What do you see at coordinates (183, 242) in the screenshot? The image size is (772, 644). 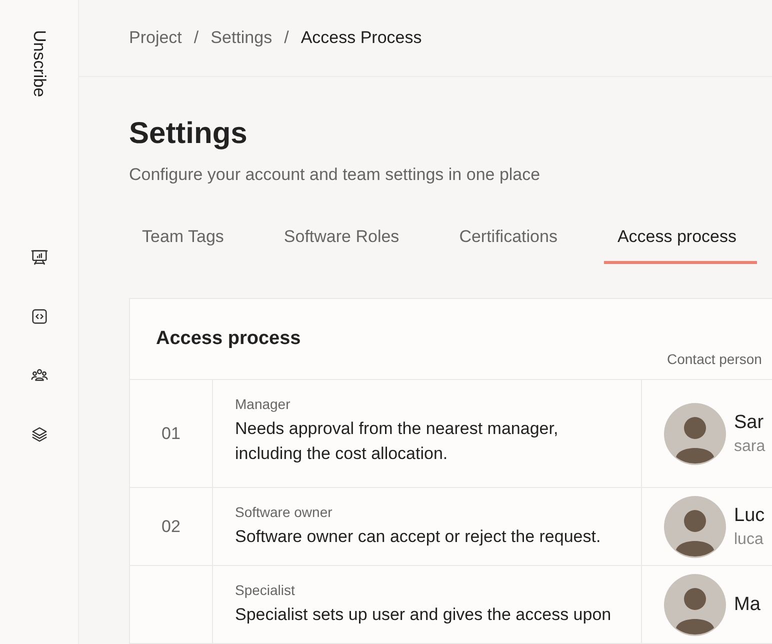 I see `tab: Team Tags` at bounding box center [183, 242].